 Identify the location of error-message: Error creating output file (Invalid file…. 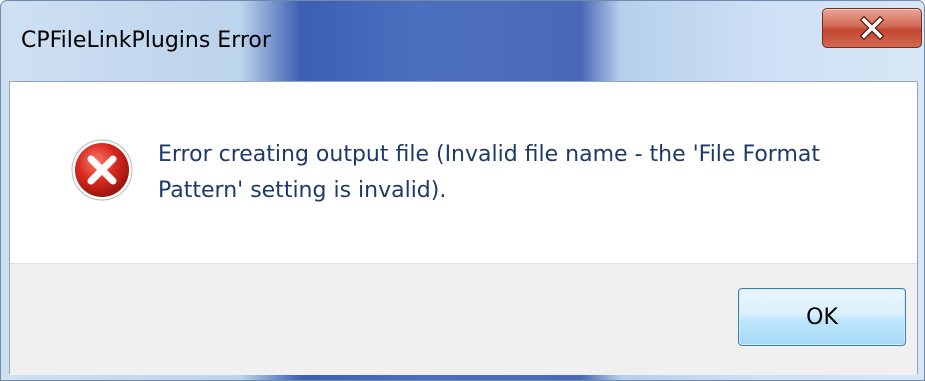
(489, 172).